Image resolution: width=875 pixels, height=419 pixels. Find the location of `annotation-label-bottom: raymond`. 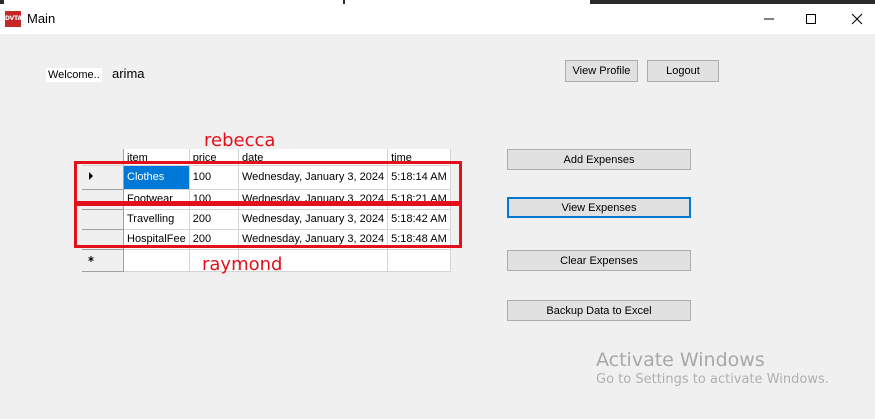

annotation-label-bottom: raymond is located at coordinates (242, 264).